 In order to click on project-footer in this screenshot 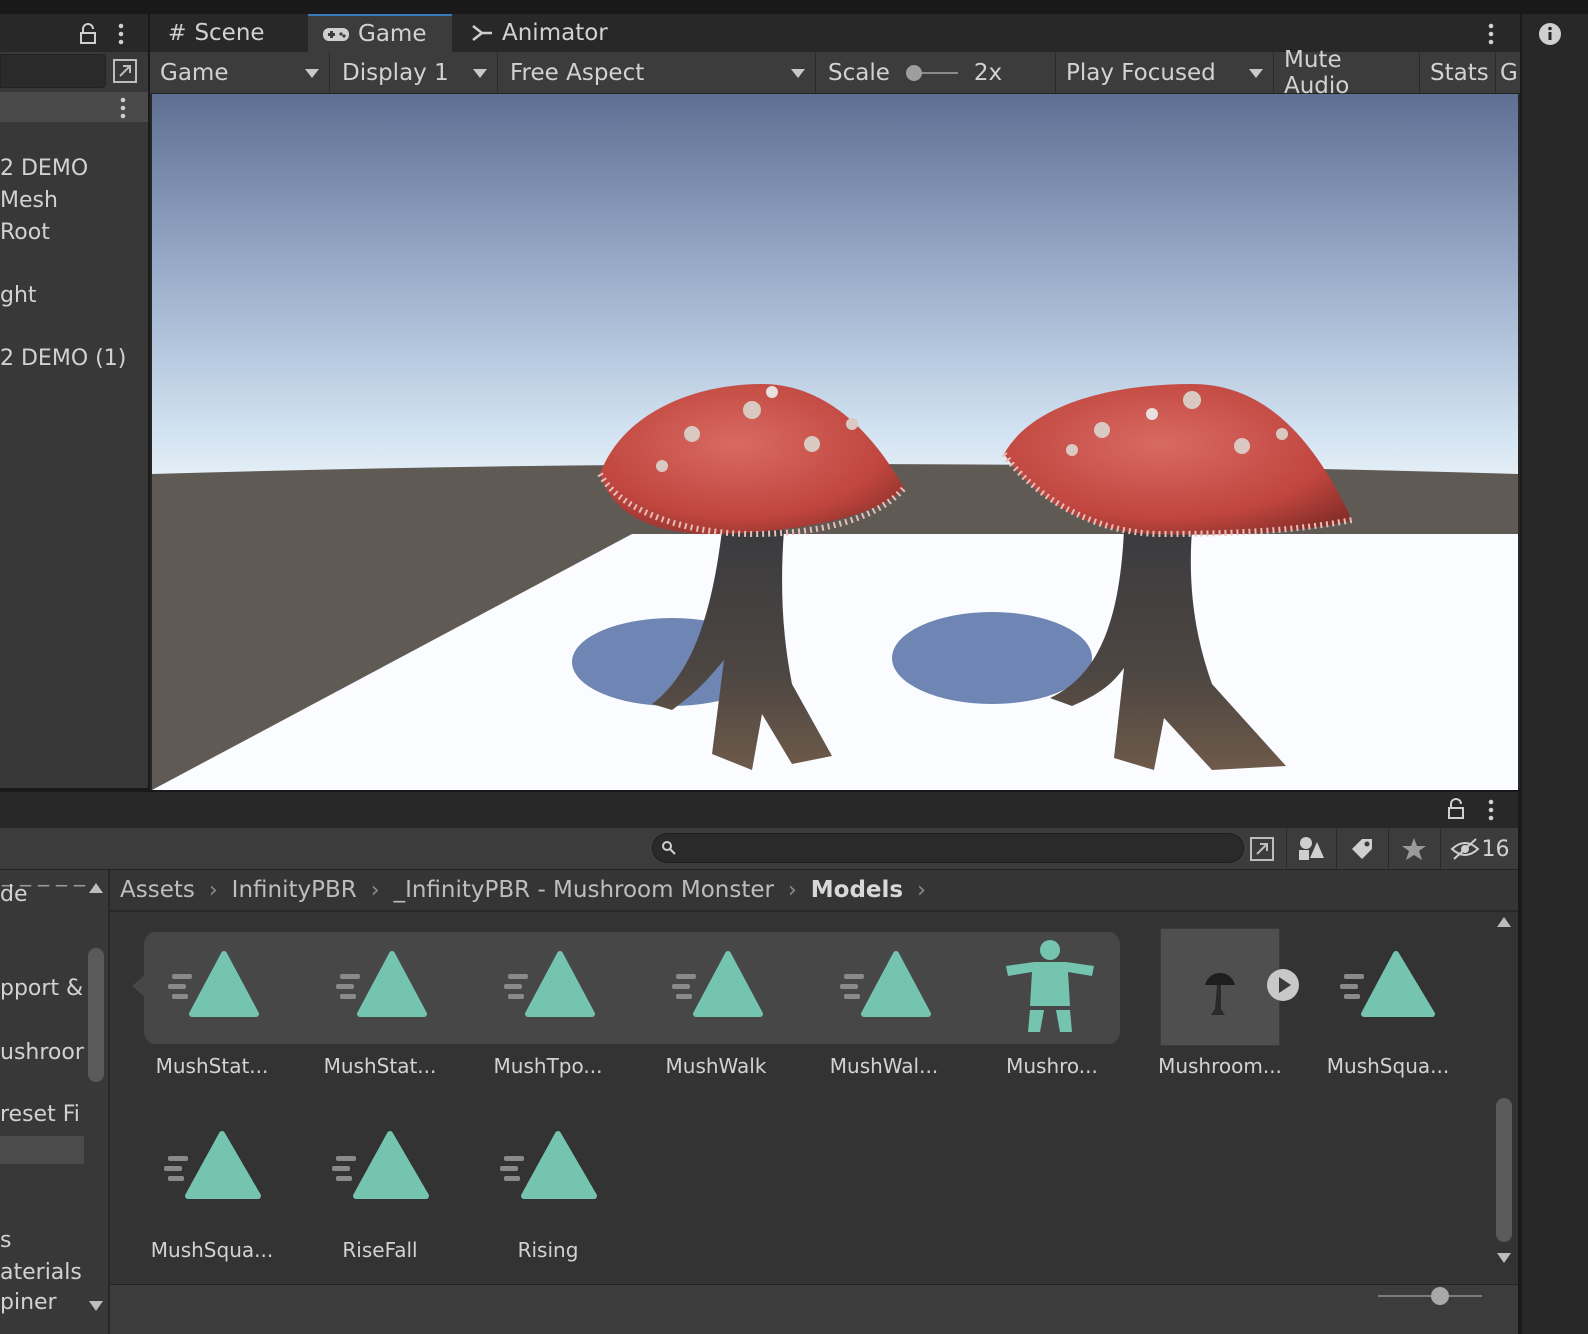, I will do `click(814, 1309)`.